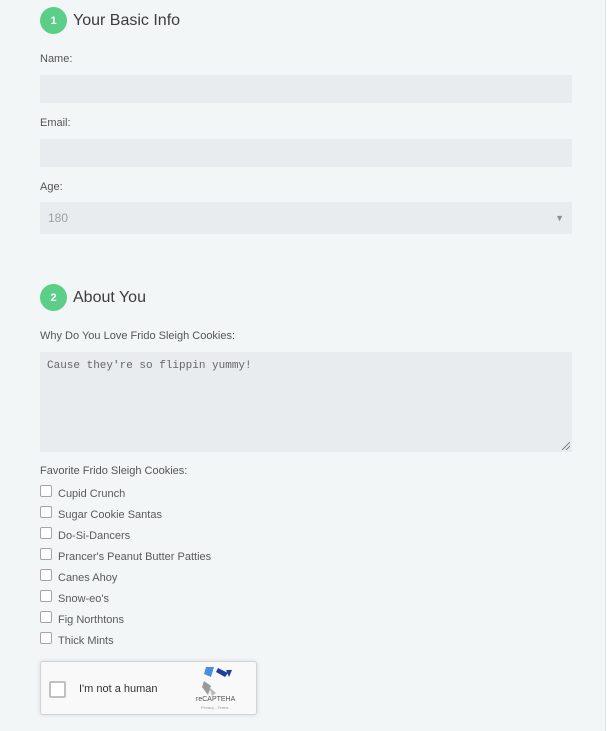 The image size is (613, 731). Describe the element at coordinates (559, 218) in the screenshot. I see `chevron-down-icon: ▼` at that location.